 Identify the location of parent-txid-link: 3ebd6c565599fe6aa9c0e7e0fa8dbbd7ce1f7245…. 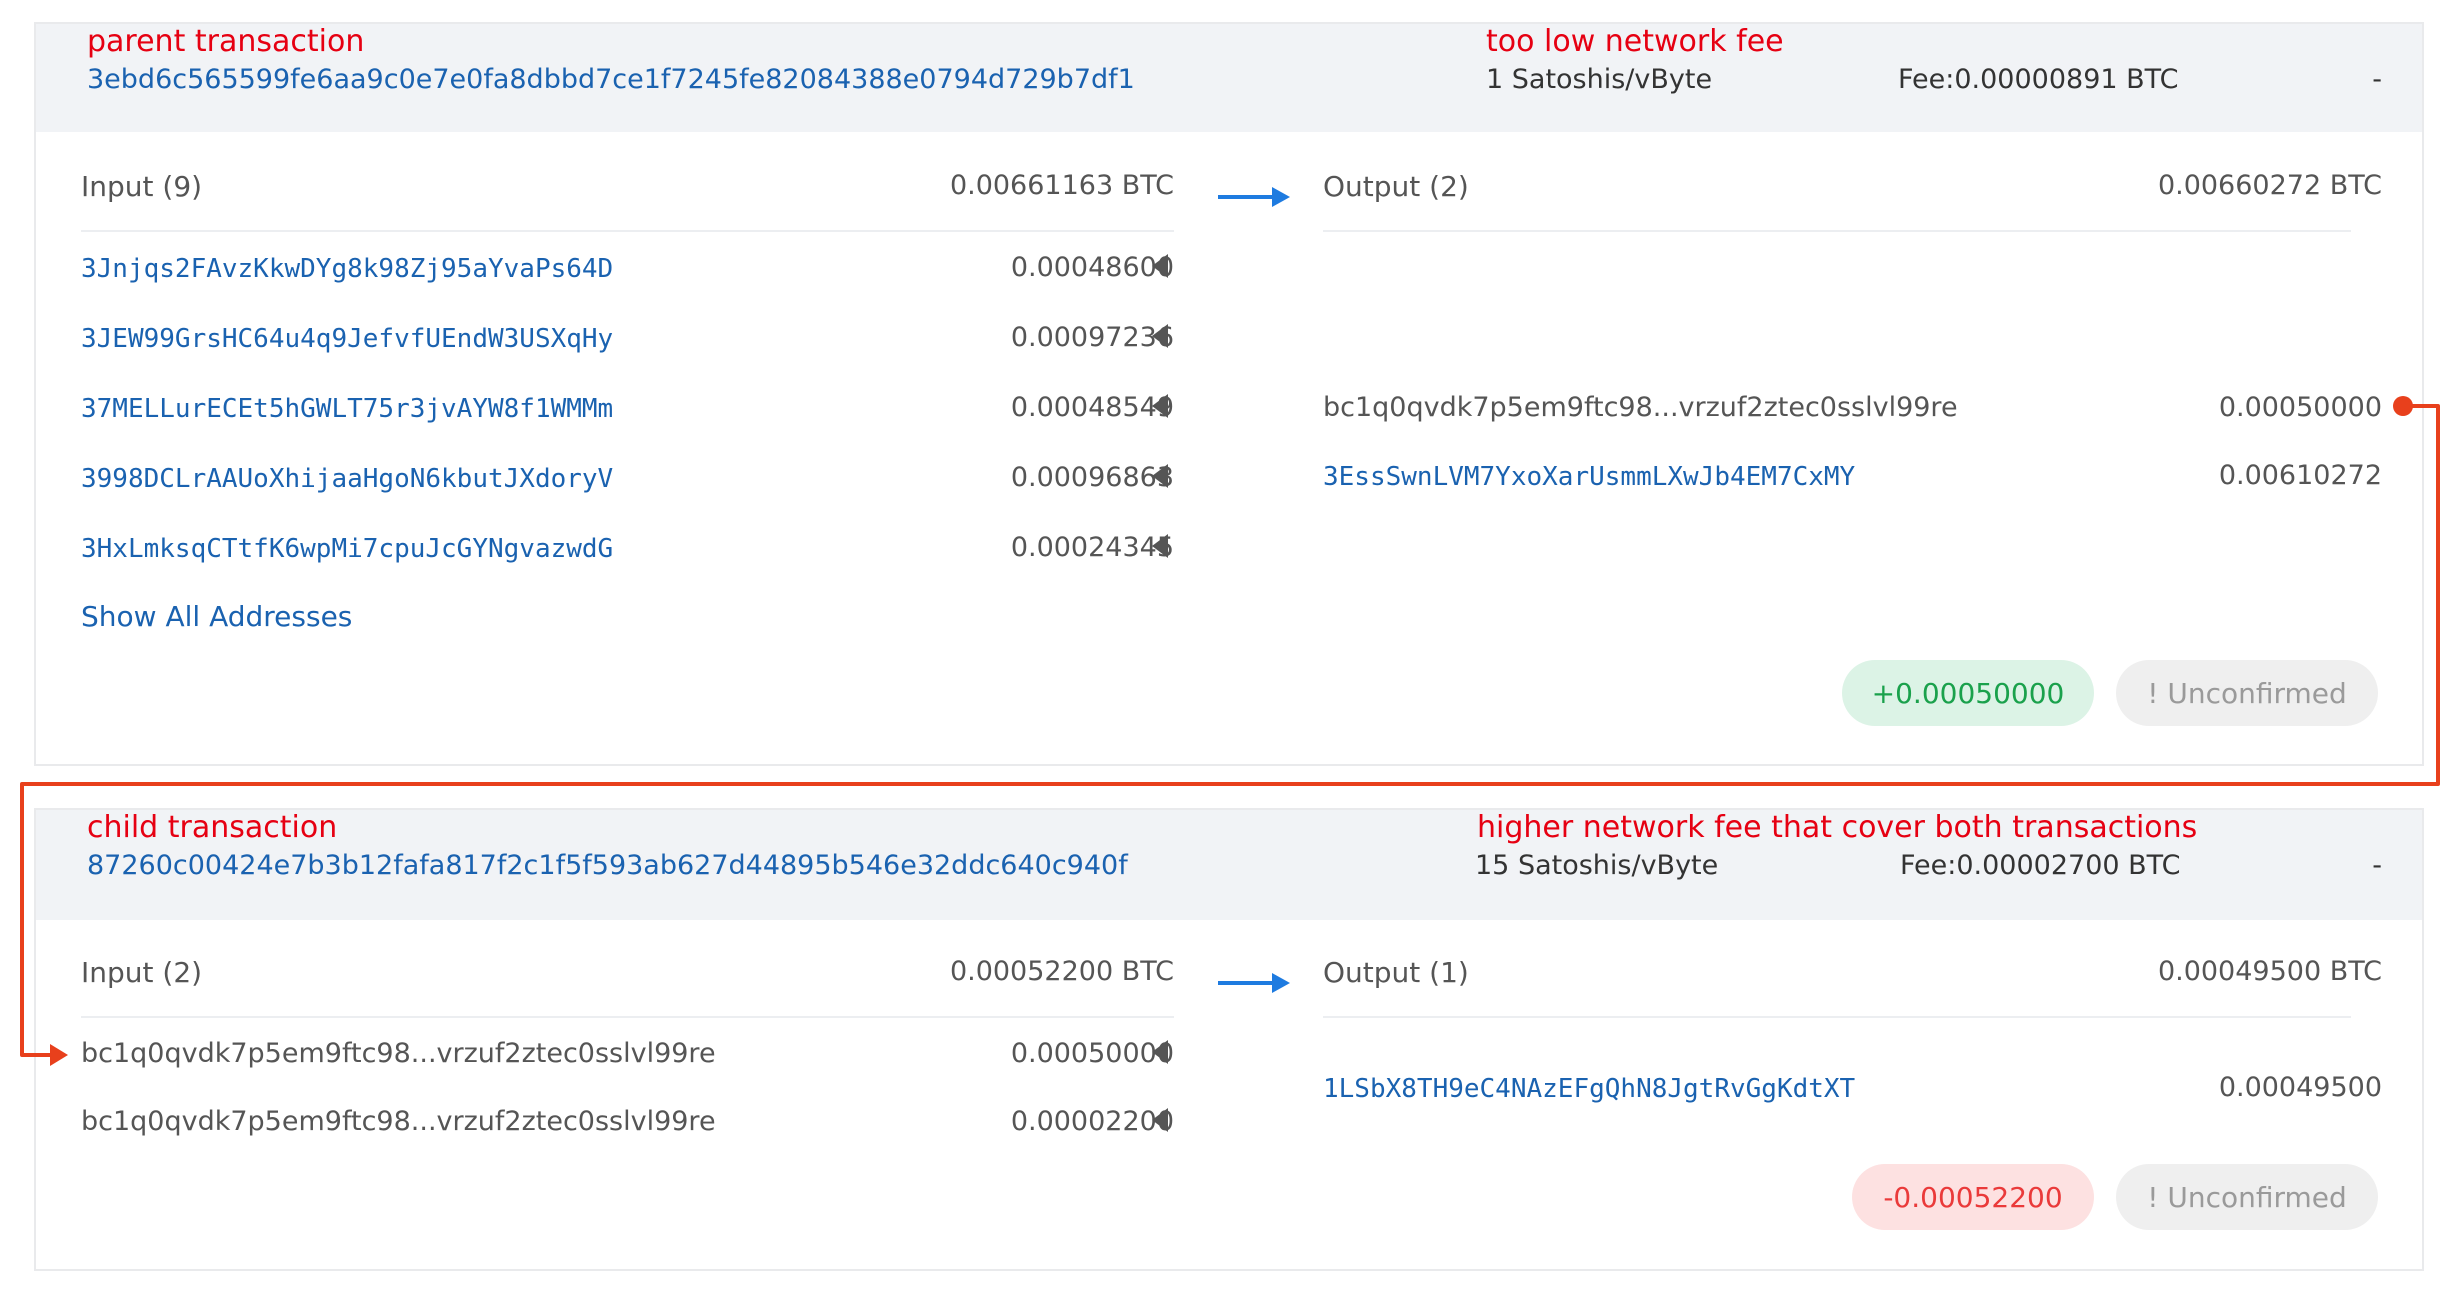
(611, 79).